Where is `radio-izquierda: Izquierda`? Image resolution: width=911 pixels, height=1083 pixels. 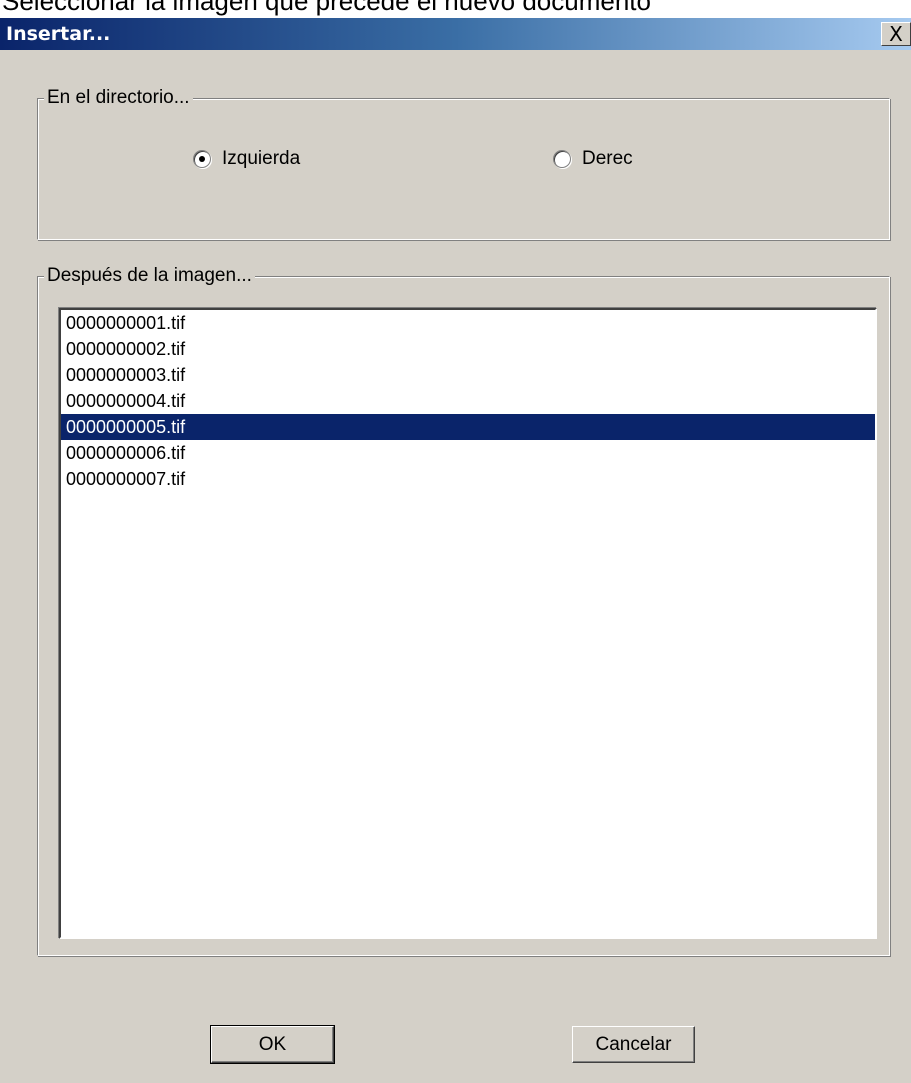
radio-izquierda: Izquierda is located at coordinates (246, 159).